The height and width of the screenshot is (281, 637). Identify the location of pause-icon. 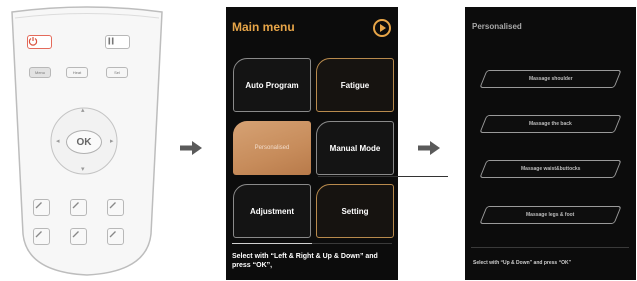
(111, 41).